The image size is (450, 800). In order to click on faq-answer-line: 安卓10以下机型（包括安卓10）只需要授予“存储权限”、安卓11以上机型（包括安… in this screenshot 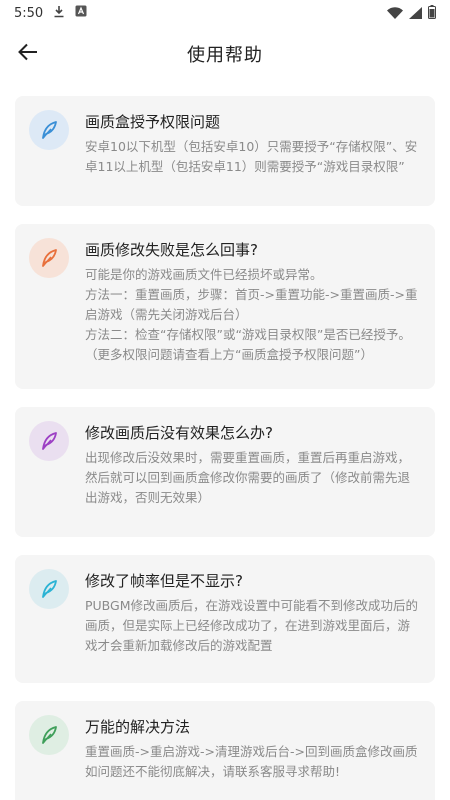, I will do `click(251, 156)`.